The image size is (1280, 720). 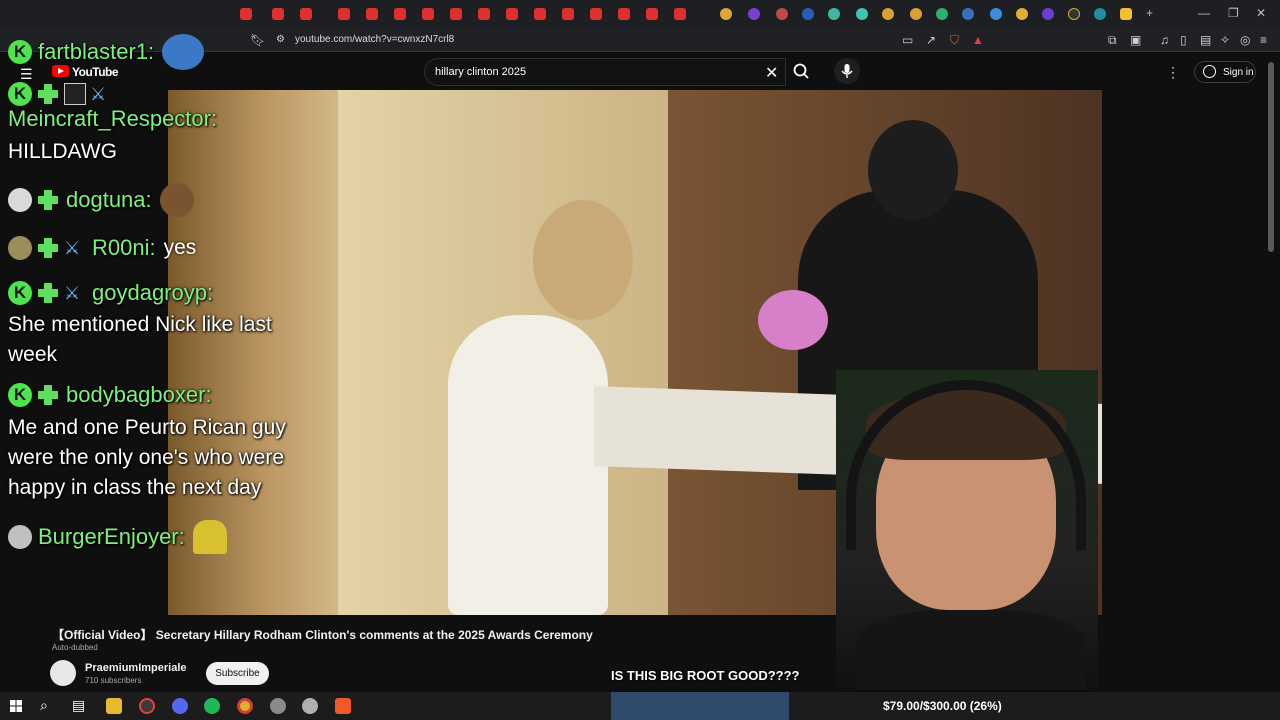 What do you see at coordinates (183, 52) in the screenshot?
I see `frog-emote-icon` at bounding box center [183, 52].